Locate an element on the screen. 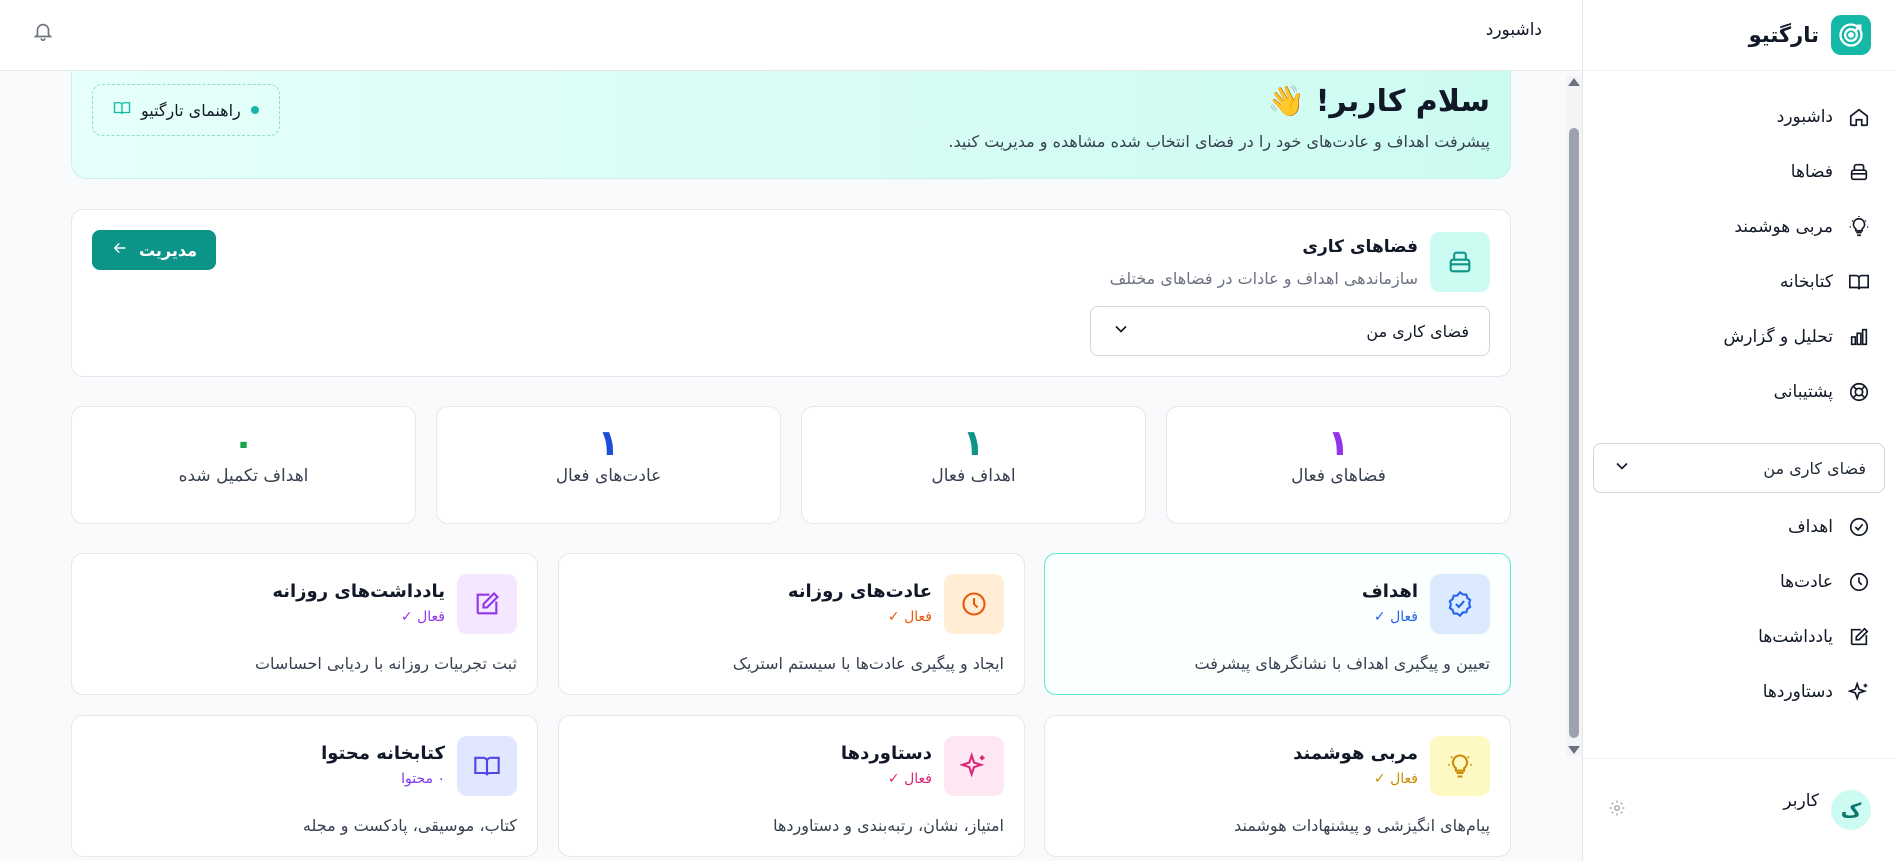 The height and width of the screenshot is (861, 1895). home-icon is located at coordinates (1859, 117).